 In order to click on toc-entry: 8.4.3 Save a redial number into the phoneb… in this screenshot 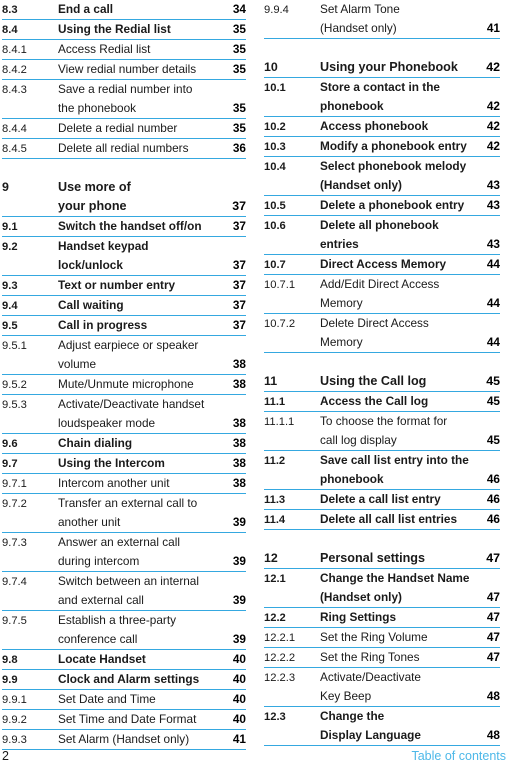, I will do `click(124, 99)`.